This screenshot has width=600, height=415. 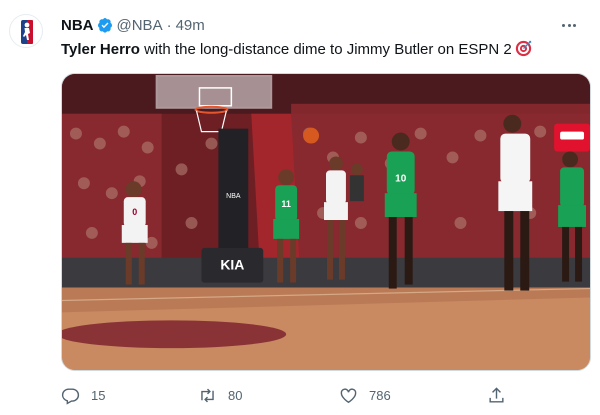 What do you see at coordinates (220, 395) in the screenshot?
I see `retweet-button: 80` at bounding box center [220, 395].